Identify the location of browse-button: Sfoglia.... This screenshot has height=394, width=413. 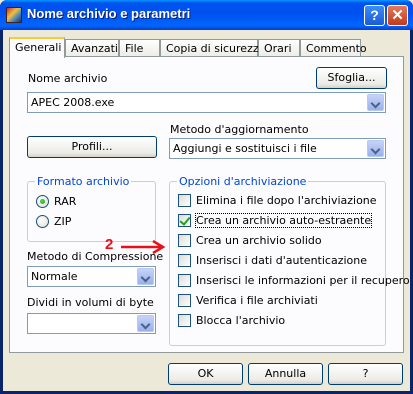
(351, 78).